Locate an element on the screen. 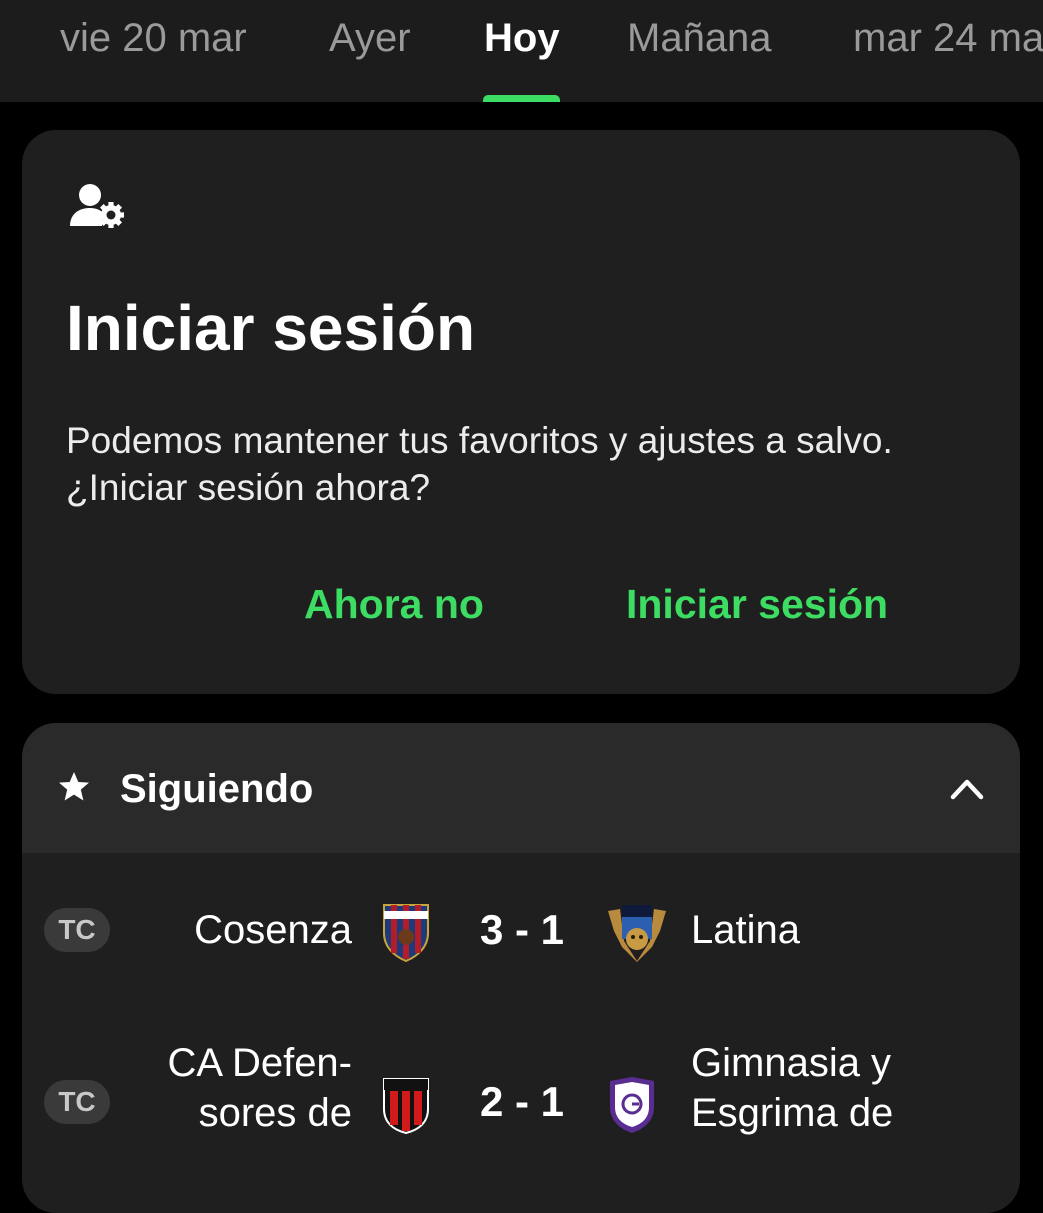 The image size is (1043, 1213). following-title: Siguiendo is located at coordinates (217, 789).